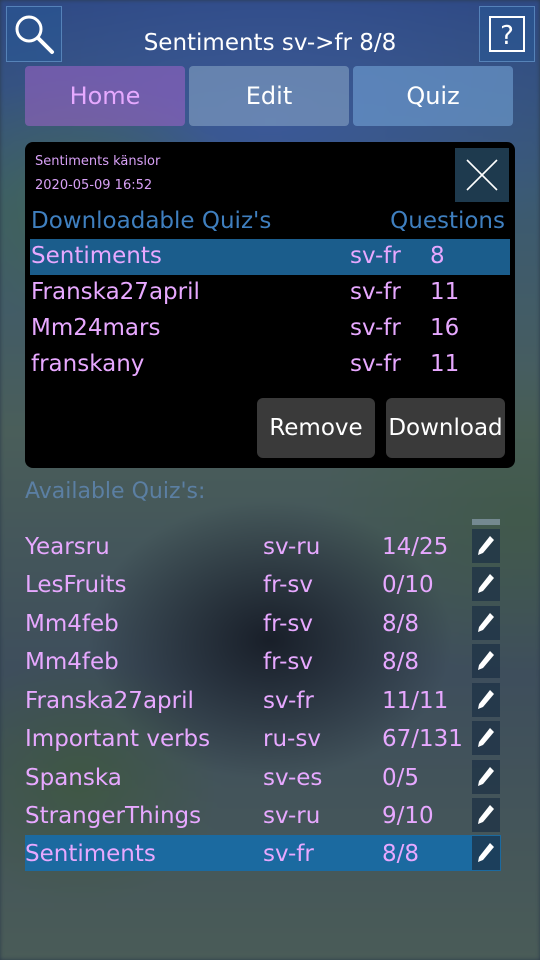 The image size is (540, 960). I want to click on downloadable-header: Downloadable Quiz's, so click(151, 221).